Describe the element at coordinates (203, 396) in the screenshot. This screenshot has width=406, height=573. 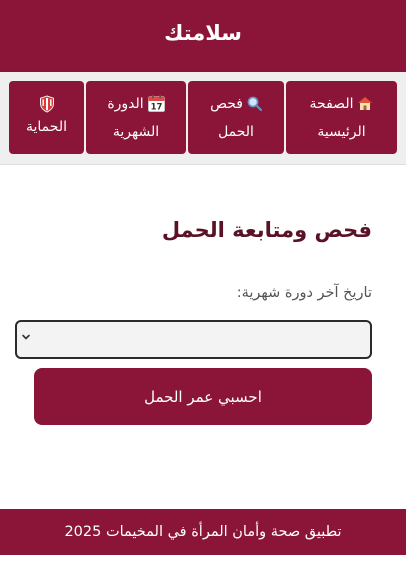
I see `calculate-pregnancy-age-button: احسبي عمر الحمل` at that location.